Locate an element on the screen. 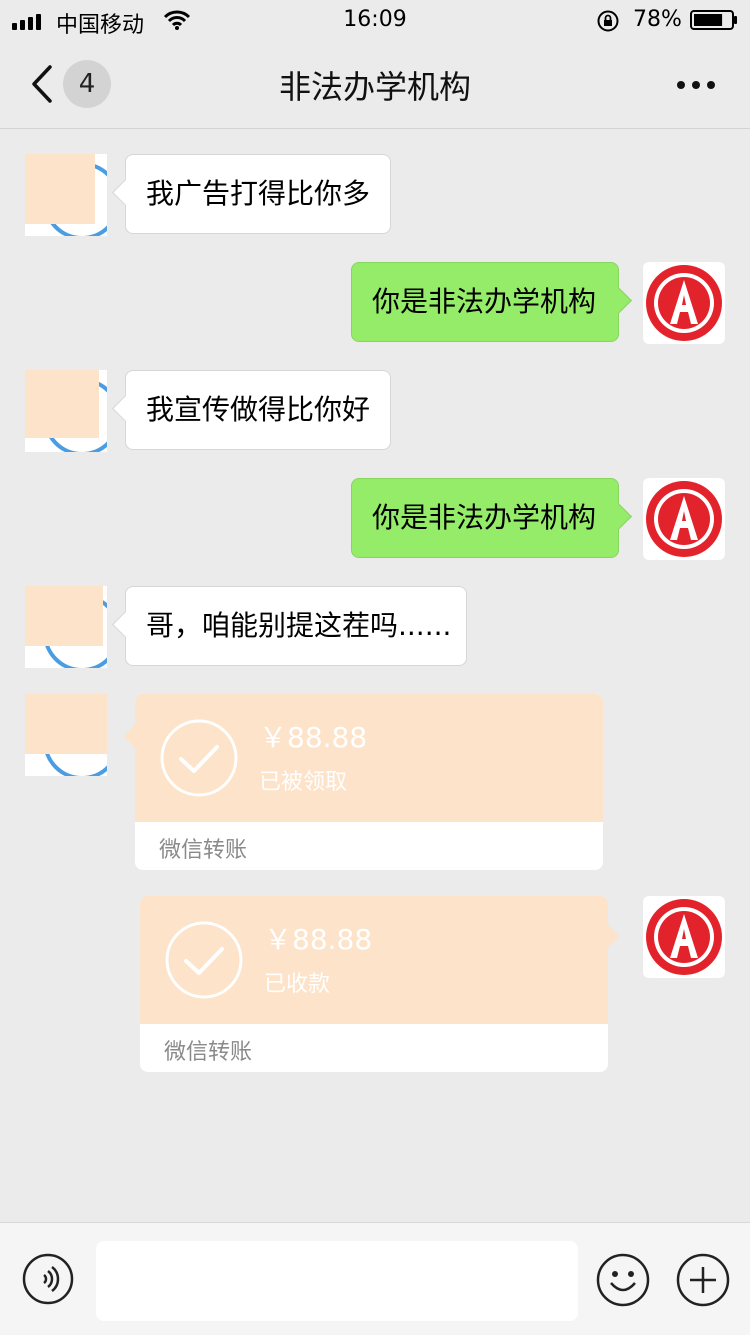 The image size is (750, 1335). message-bubble-left: 我宣传做得比你好 is located at coordinates (258, 410).